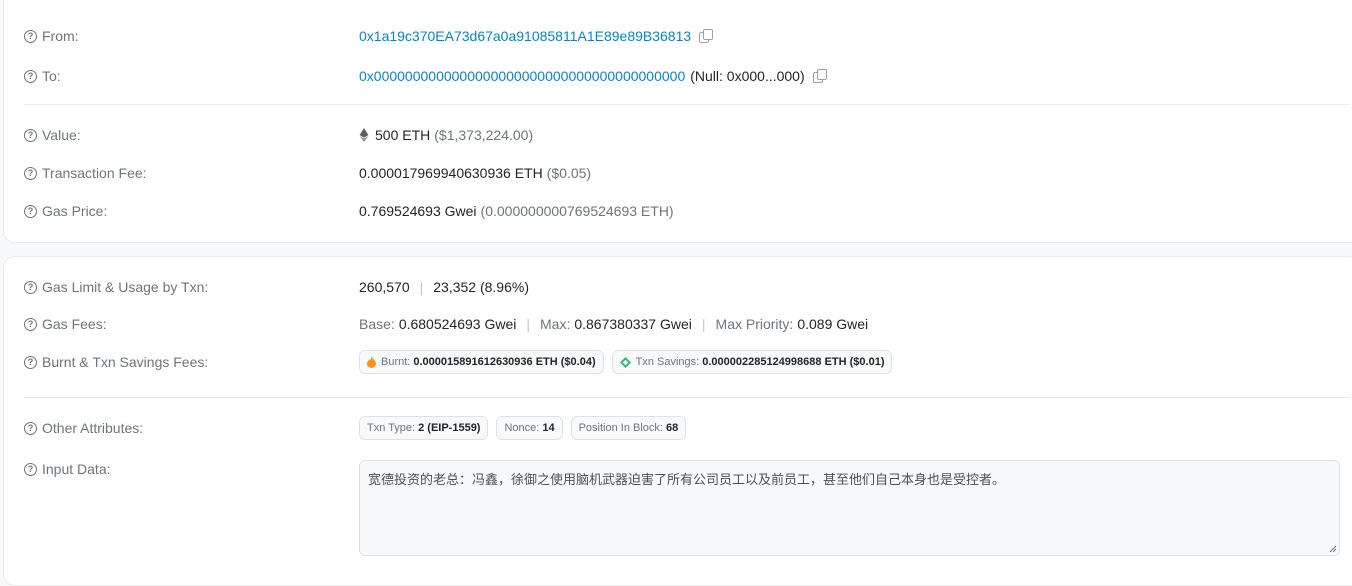 This screenshot has width=1352, height=586. What do you see at coordinates (833, 324) in the screenshot?
I see `max-priority-value: 0.089 Gwei` at bounding box center [833, 324].